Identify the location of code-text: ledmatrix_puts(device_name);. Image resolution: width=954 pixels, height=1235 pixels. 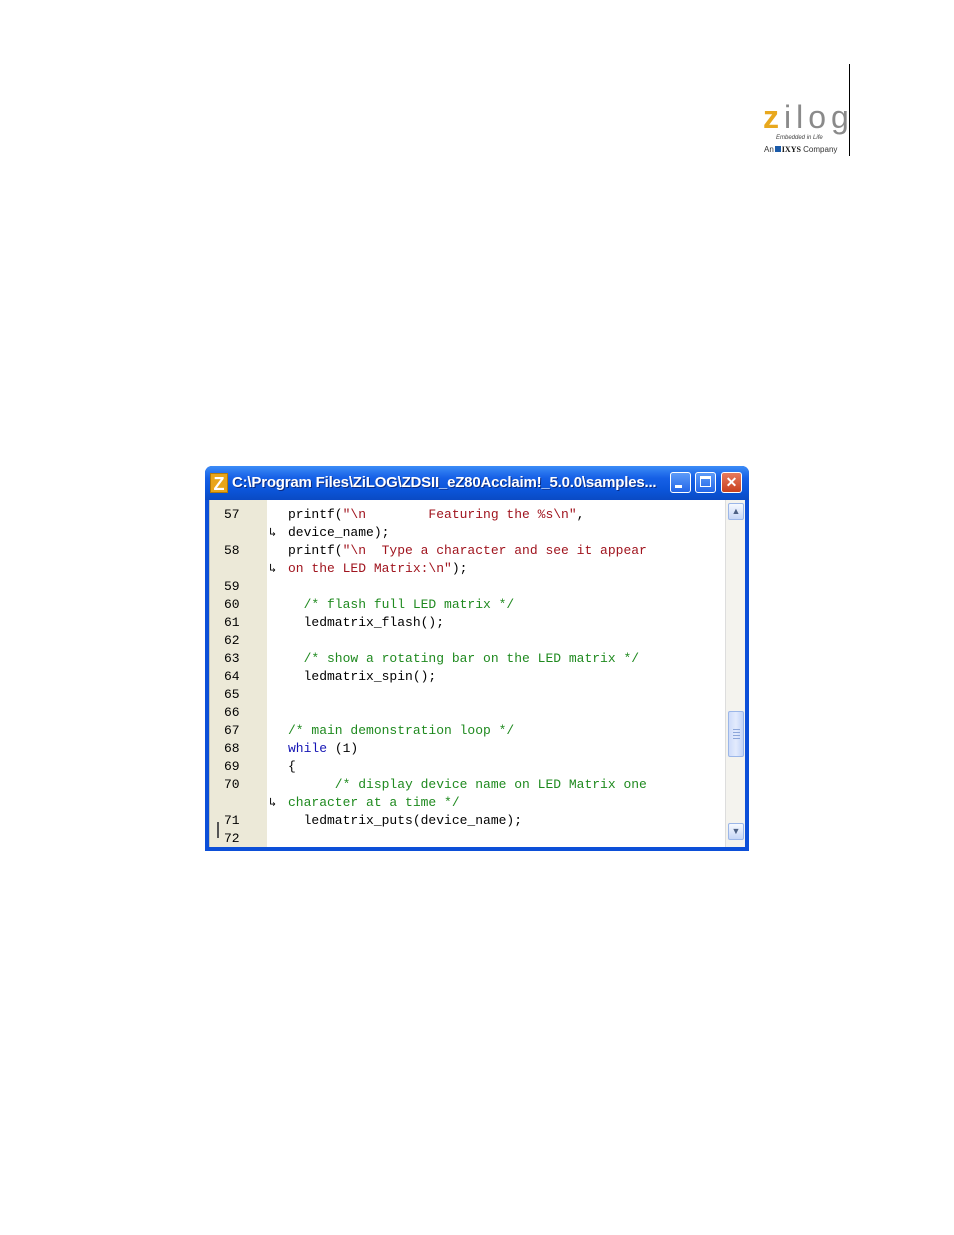
(405, 821).